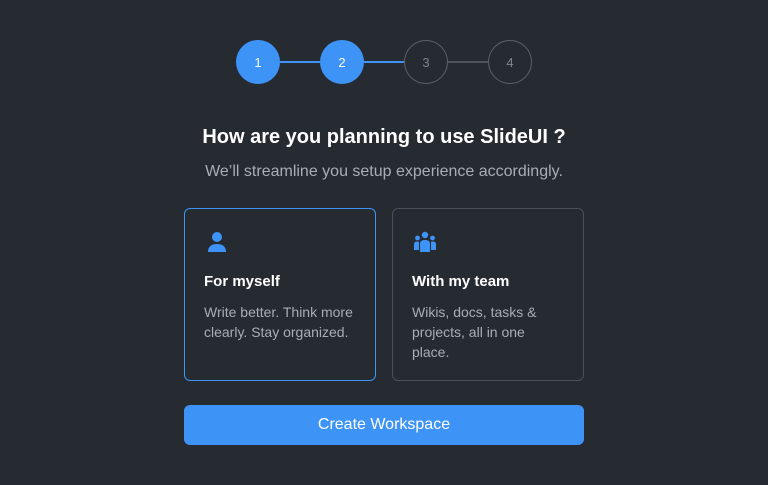 This screenshot has width=768, height=485. What do you see at coordinates (384, 425) in the screenshot?
I see `create-workspace-button: Create Workspace` at bounding box center [384, 425].